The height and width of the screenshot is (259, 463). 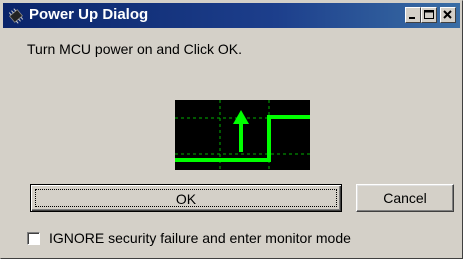 I want to click on cancel-button: Cancel, so click(x=405, y=198).